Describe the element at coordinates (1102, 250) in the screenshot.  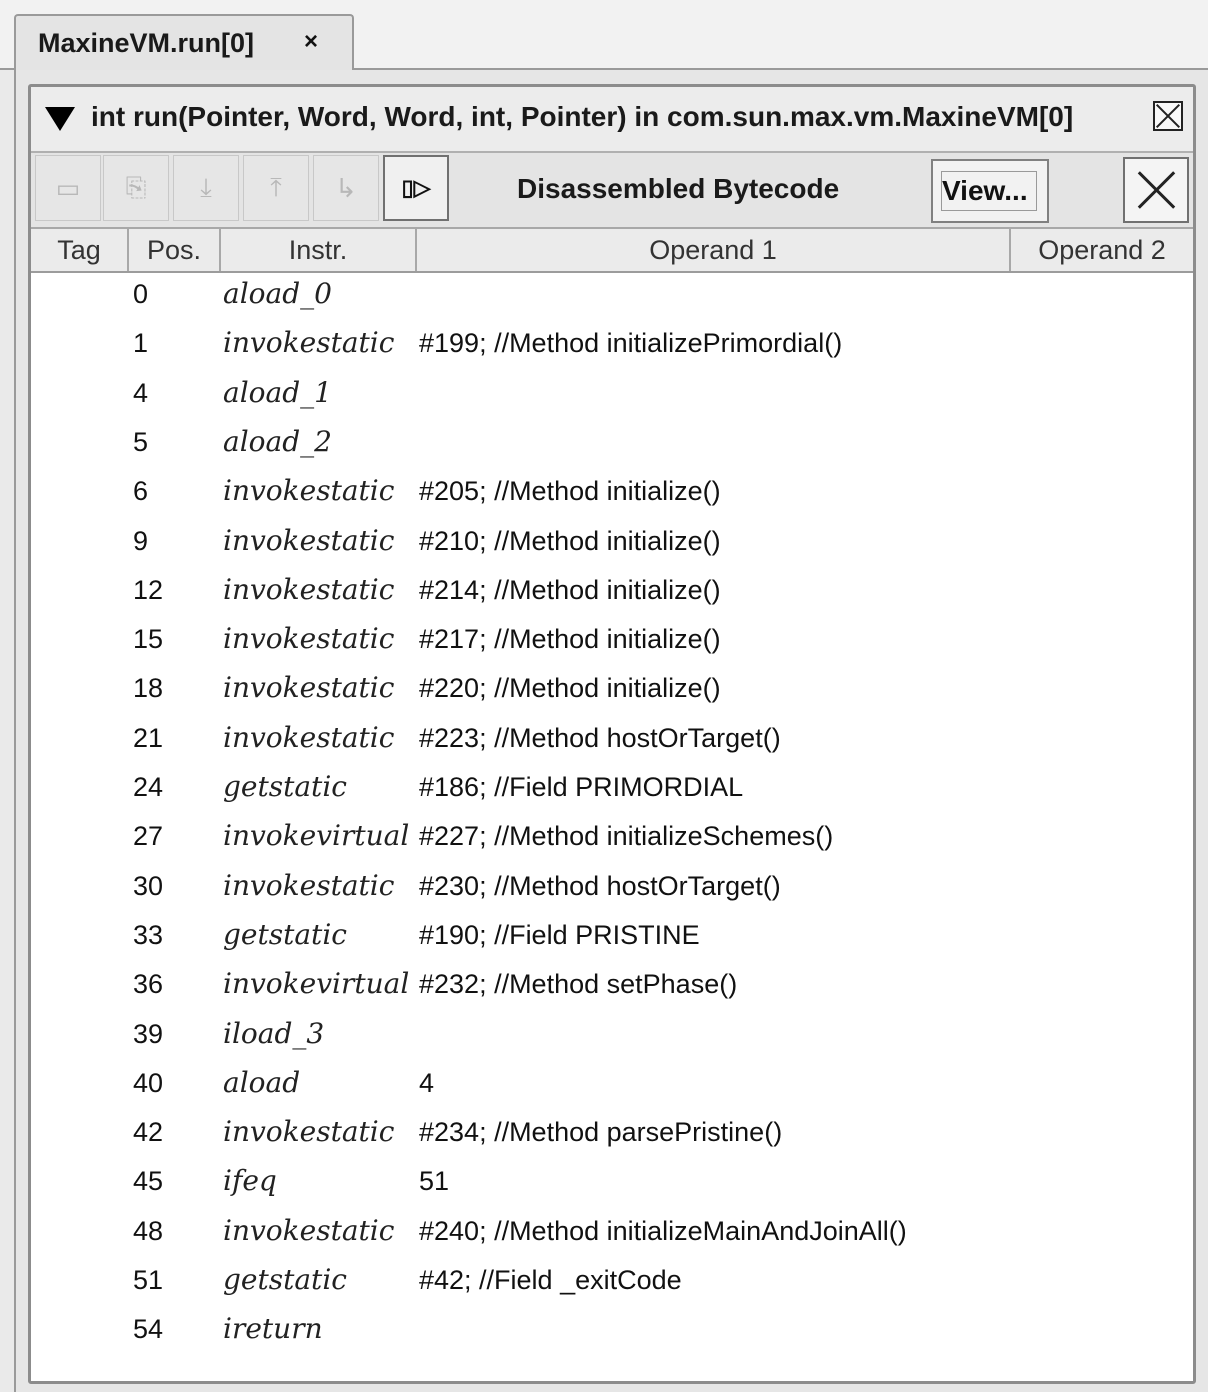
I see `column-header-operand-2: Operand 2` at that location.